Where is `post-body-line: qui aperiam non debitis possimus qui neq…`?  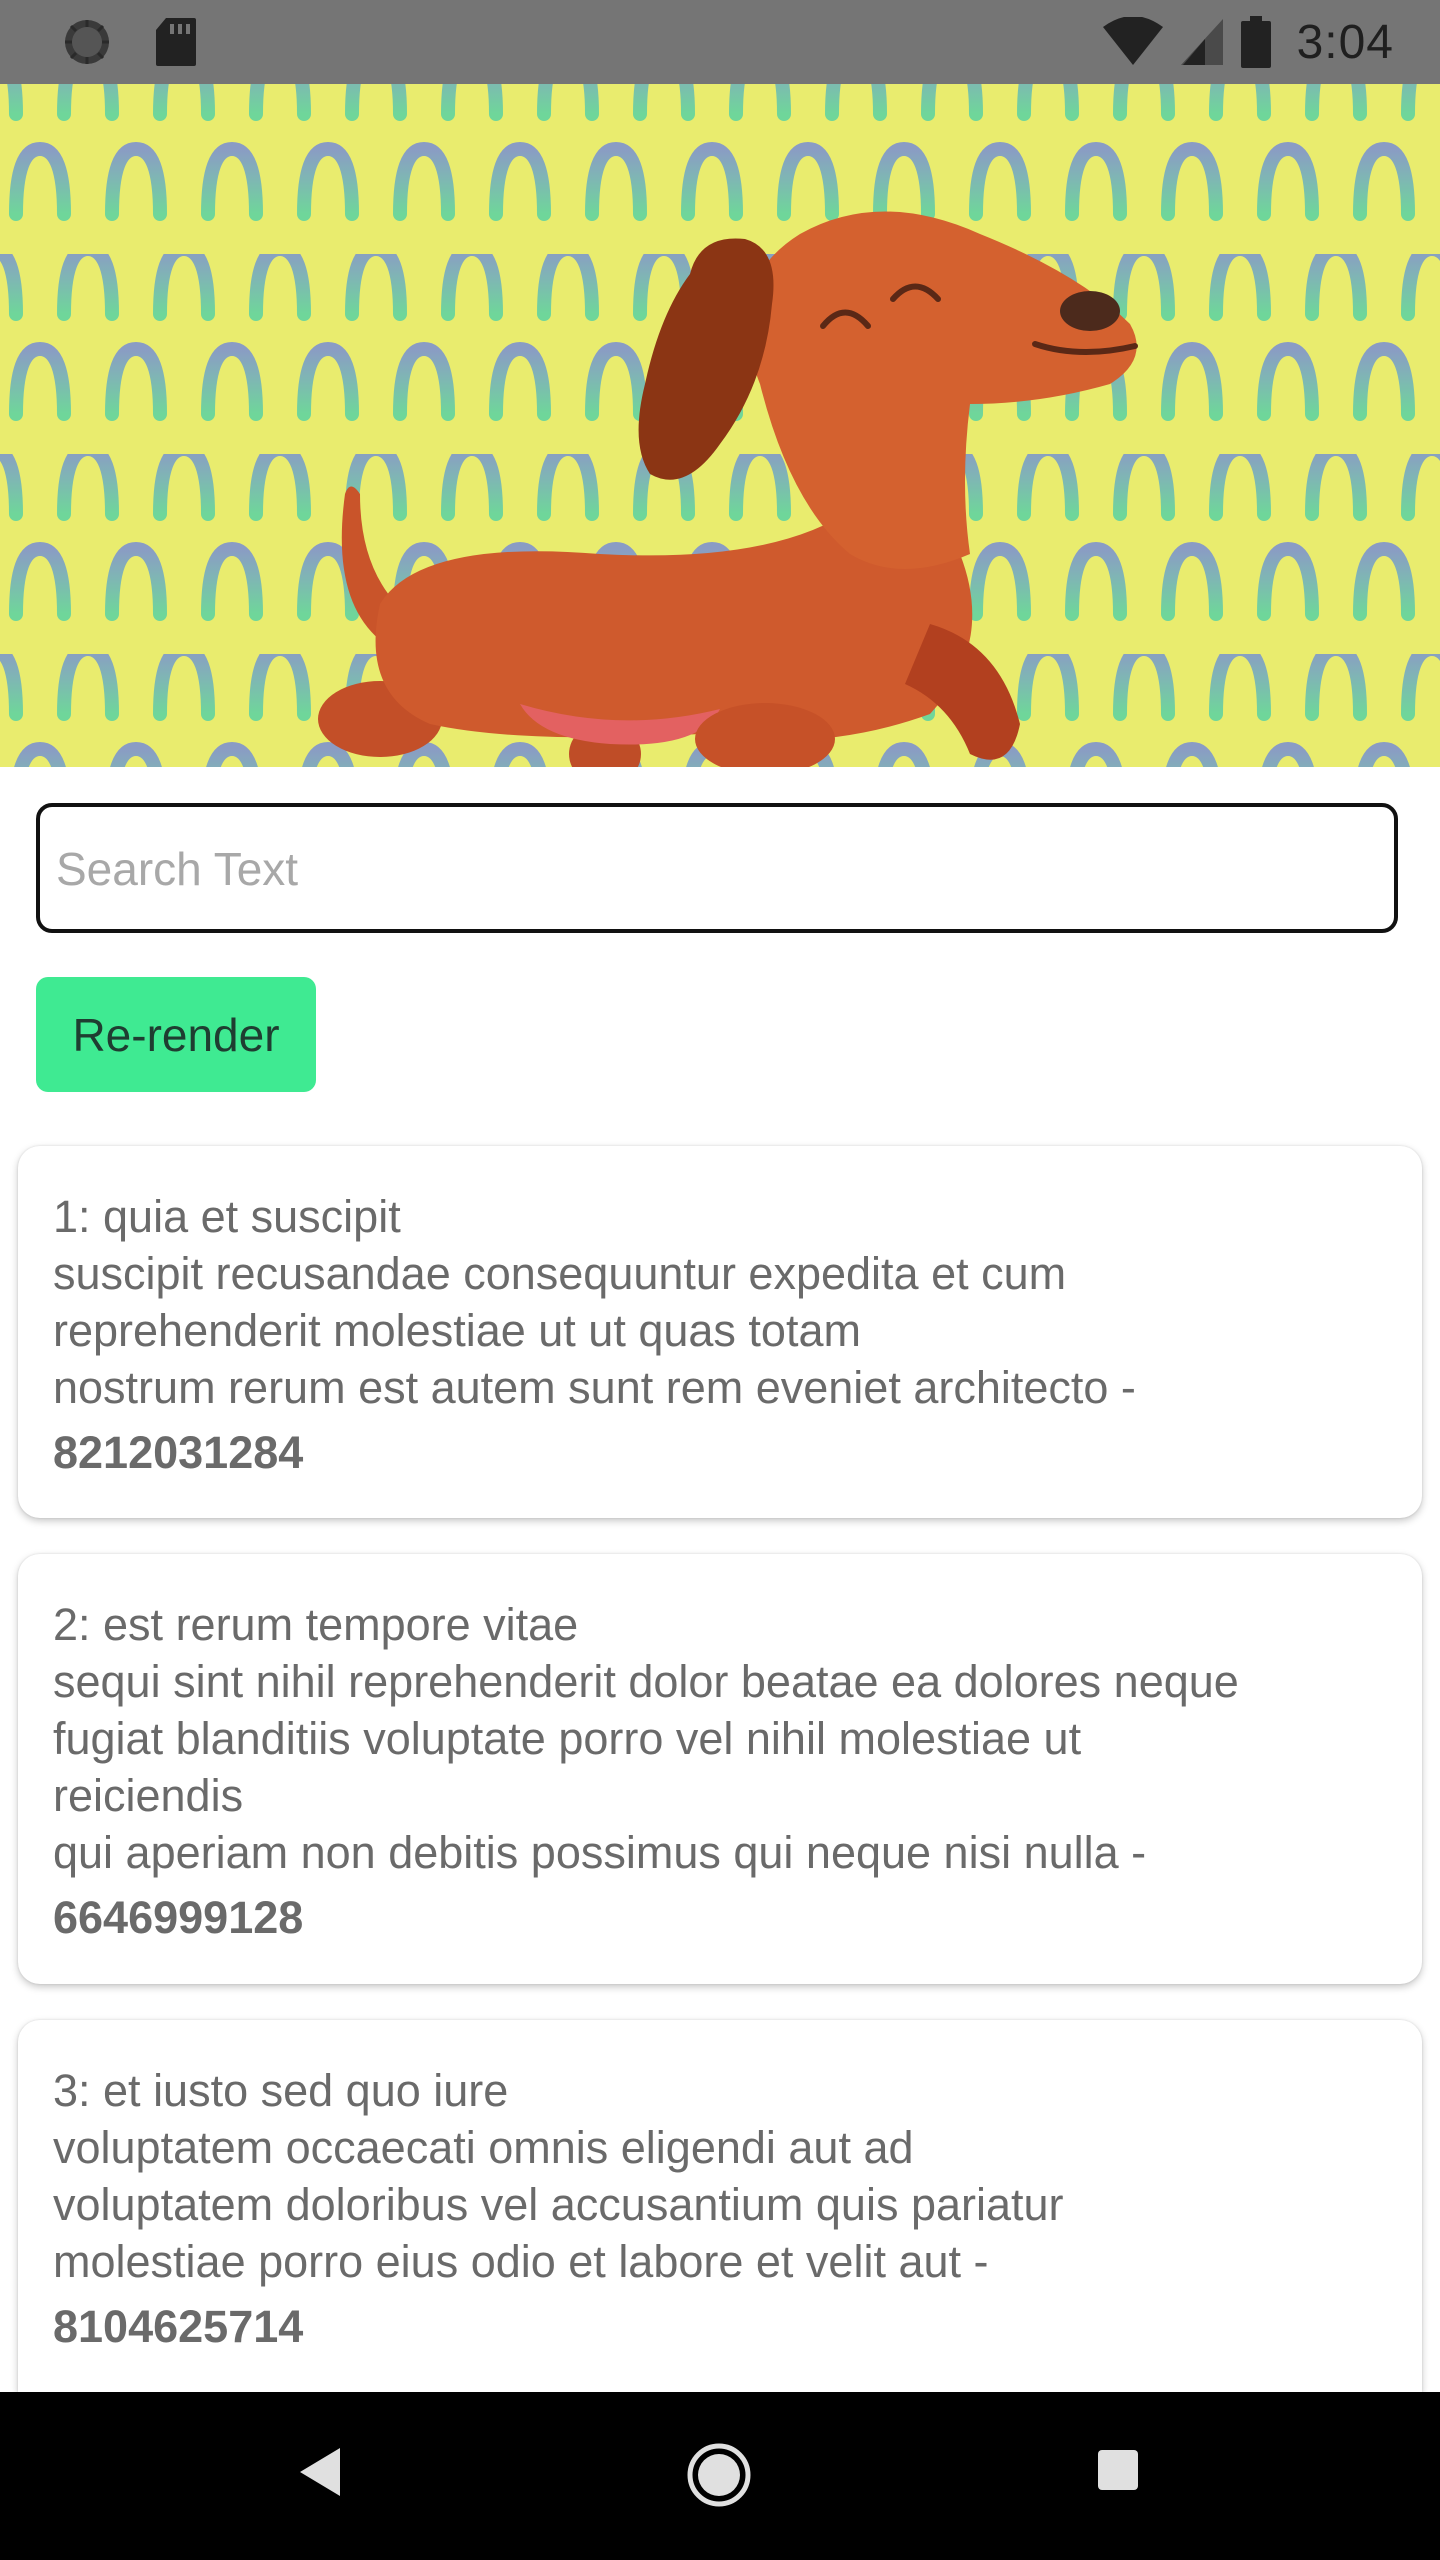
post-body-line: qui aperiam non debitis possimus qui neq… is located at coordinates (600, 1852).